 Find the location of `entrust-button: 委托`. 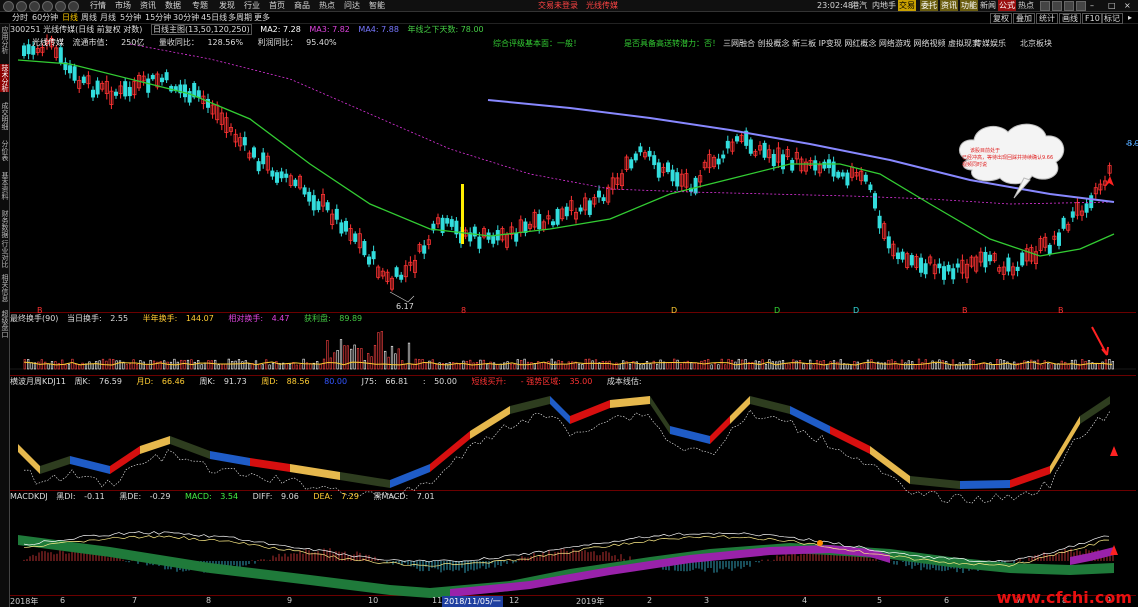

entrust-button: 委托 is located at coordinates (929, 5).